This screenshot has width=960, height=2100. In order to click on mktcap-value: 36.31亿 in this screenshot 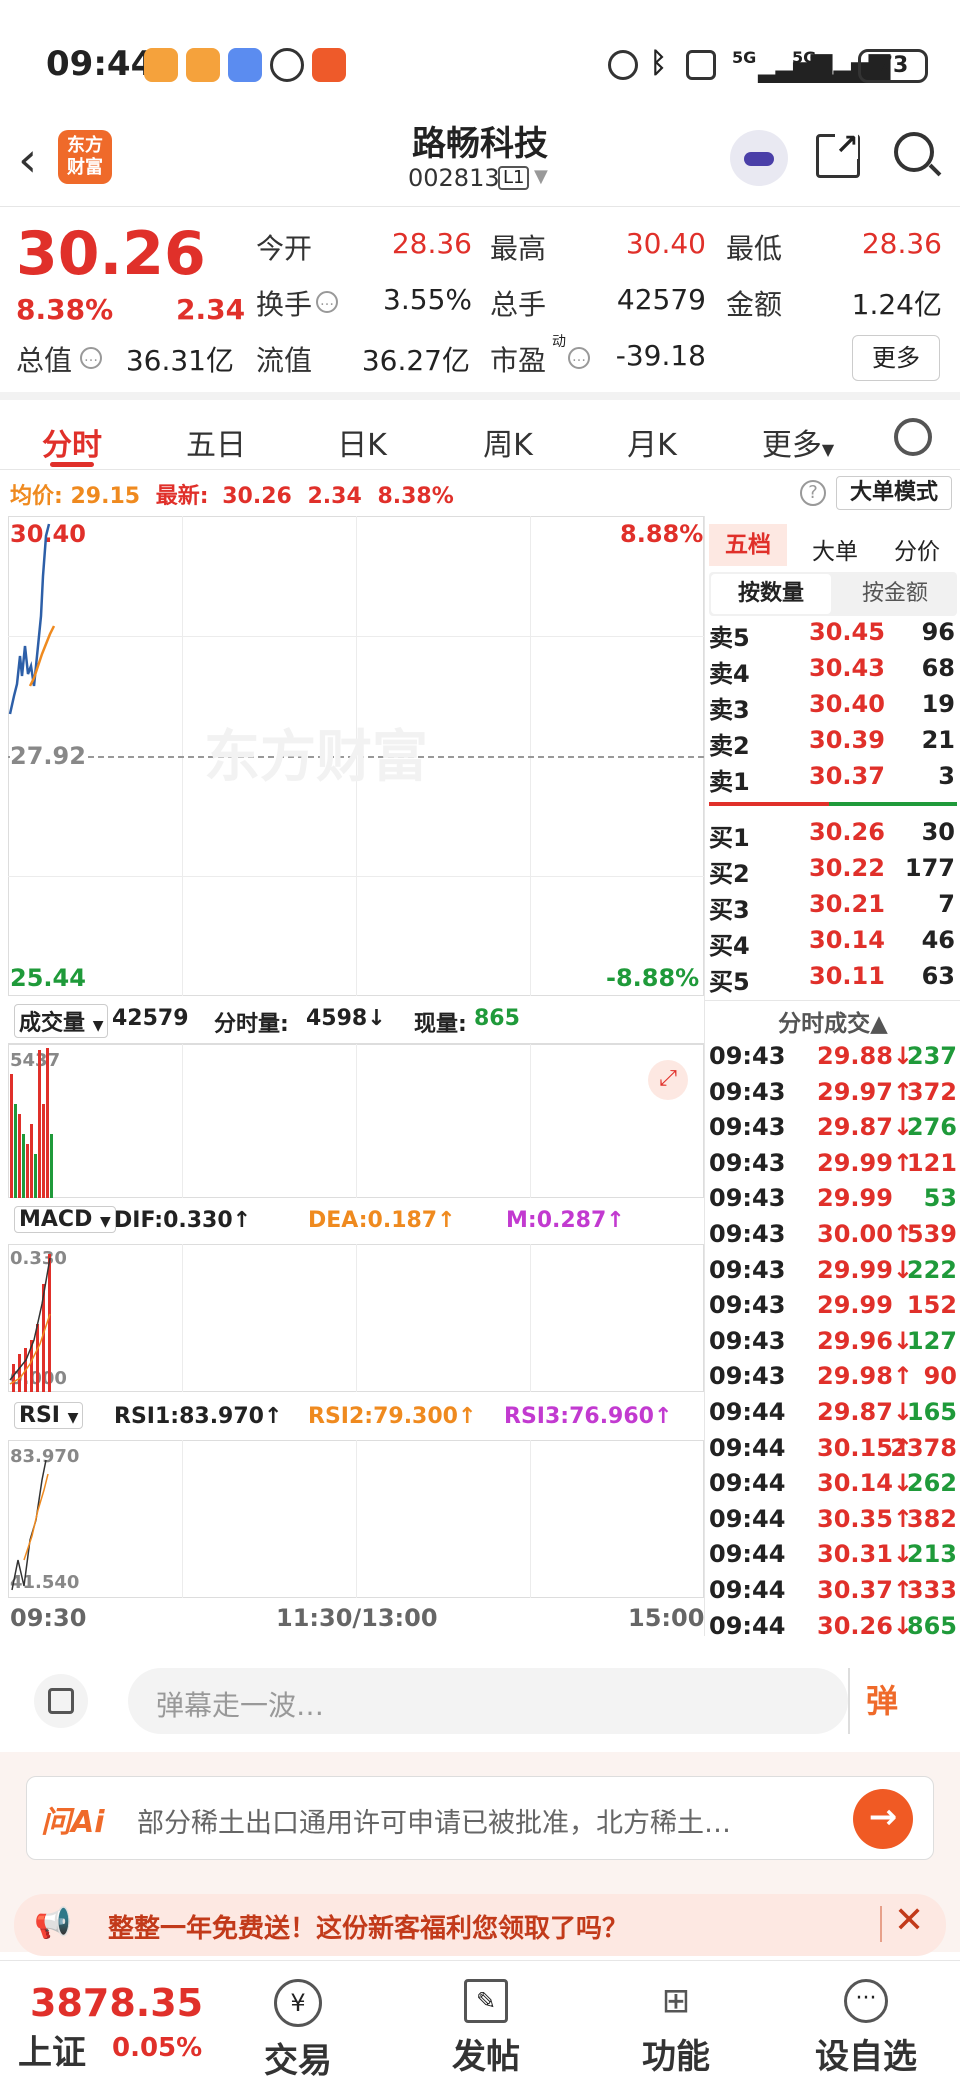, I will do `click(179, 360)`.